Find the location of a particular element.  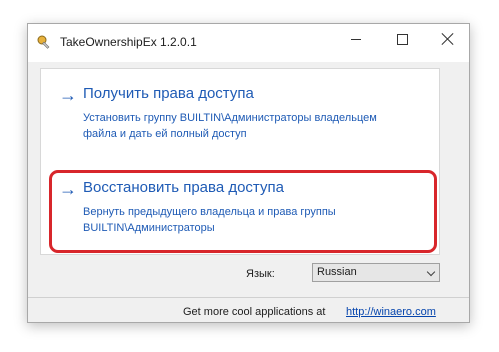

maximize-button is located at coordinates (402, 39).